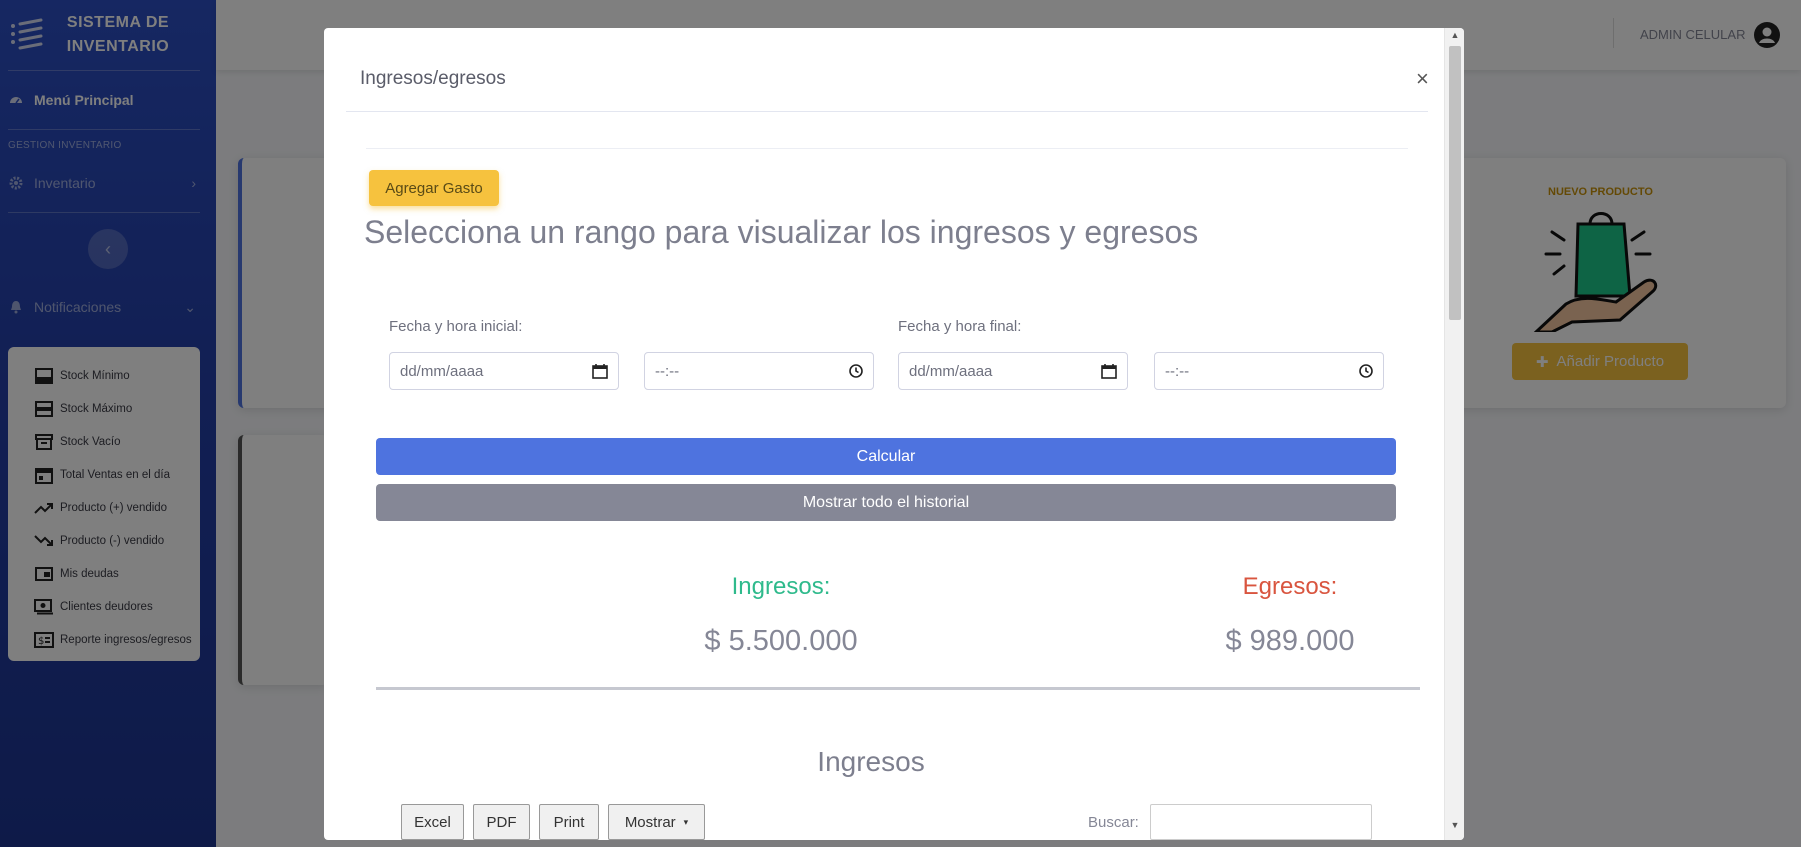  What do you see at coordinates (960, 326) in the screenshot?
I see `end-datetime-label: Fecha y hora final:` at bounding box center [960, 326].